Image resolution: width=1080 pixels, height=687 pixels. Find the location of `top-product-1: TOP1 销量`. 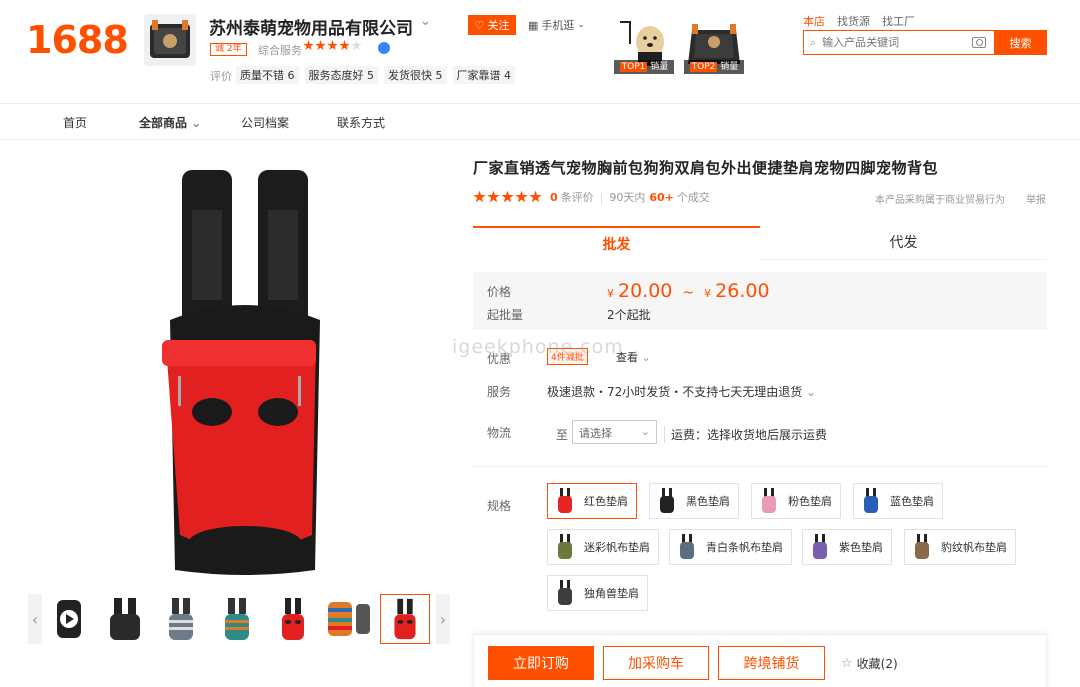

top-product-1: TOP1 销量 is located at coordinates (644, 44).